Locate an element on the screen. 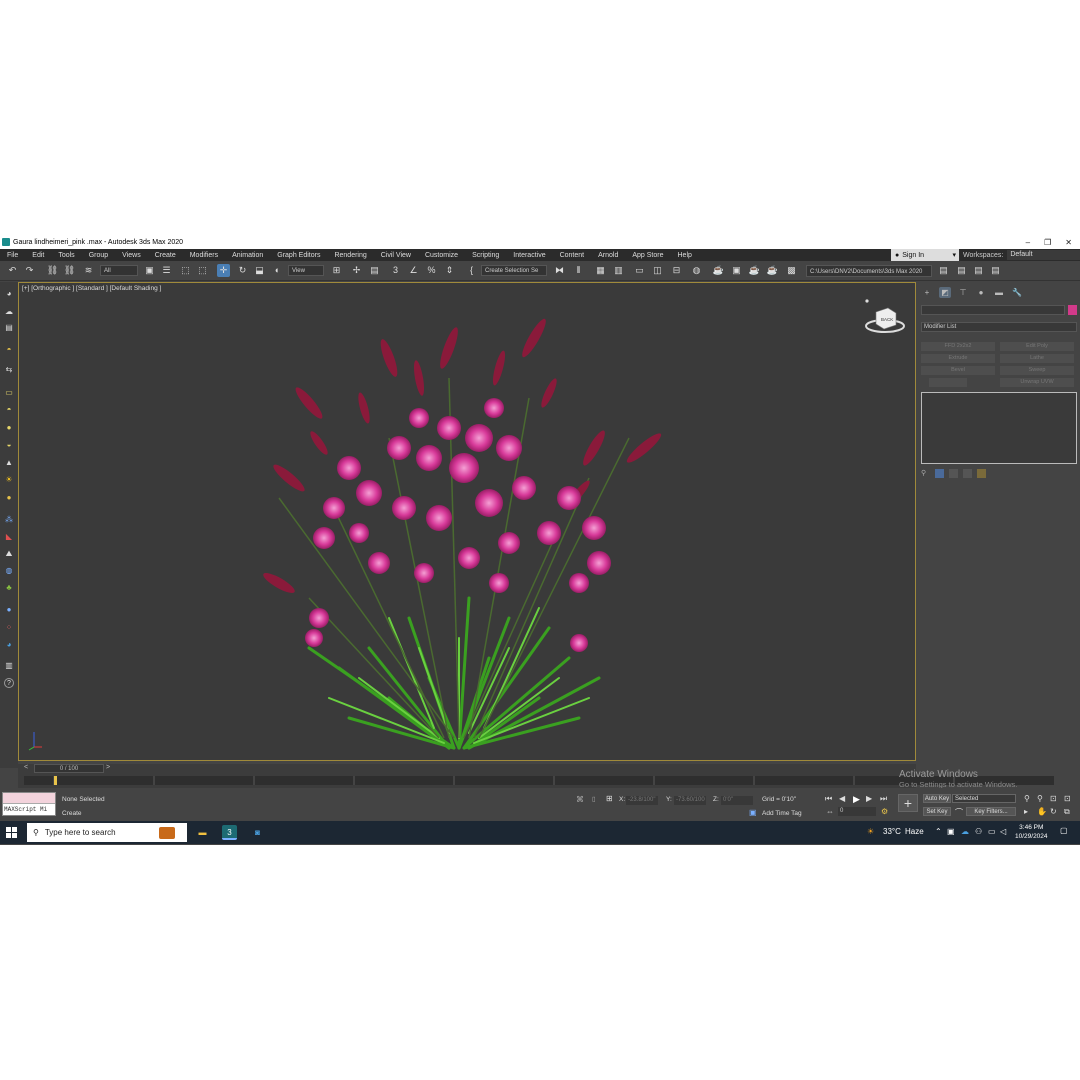  menu-file: File is located at coordinates (12, 255).